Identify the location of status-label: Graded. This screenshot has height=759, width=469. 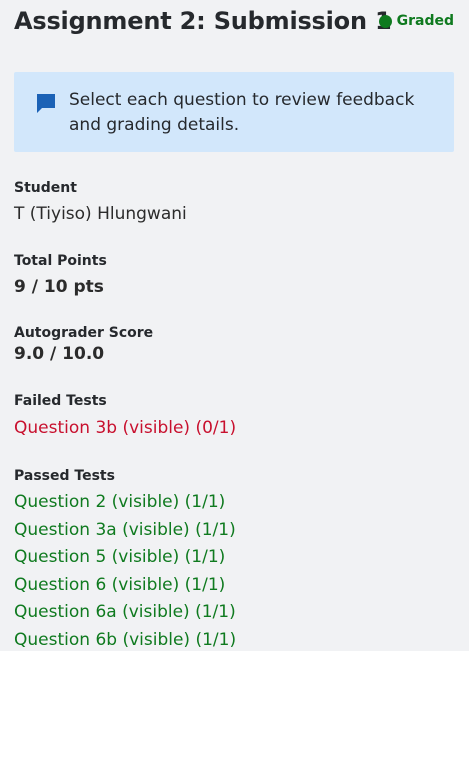
(425, 21).